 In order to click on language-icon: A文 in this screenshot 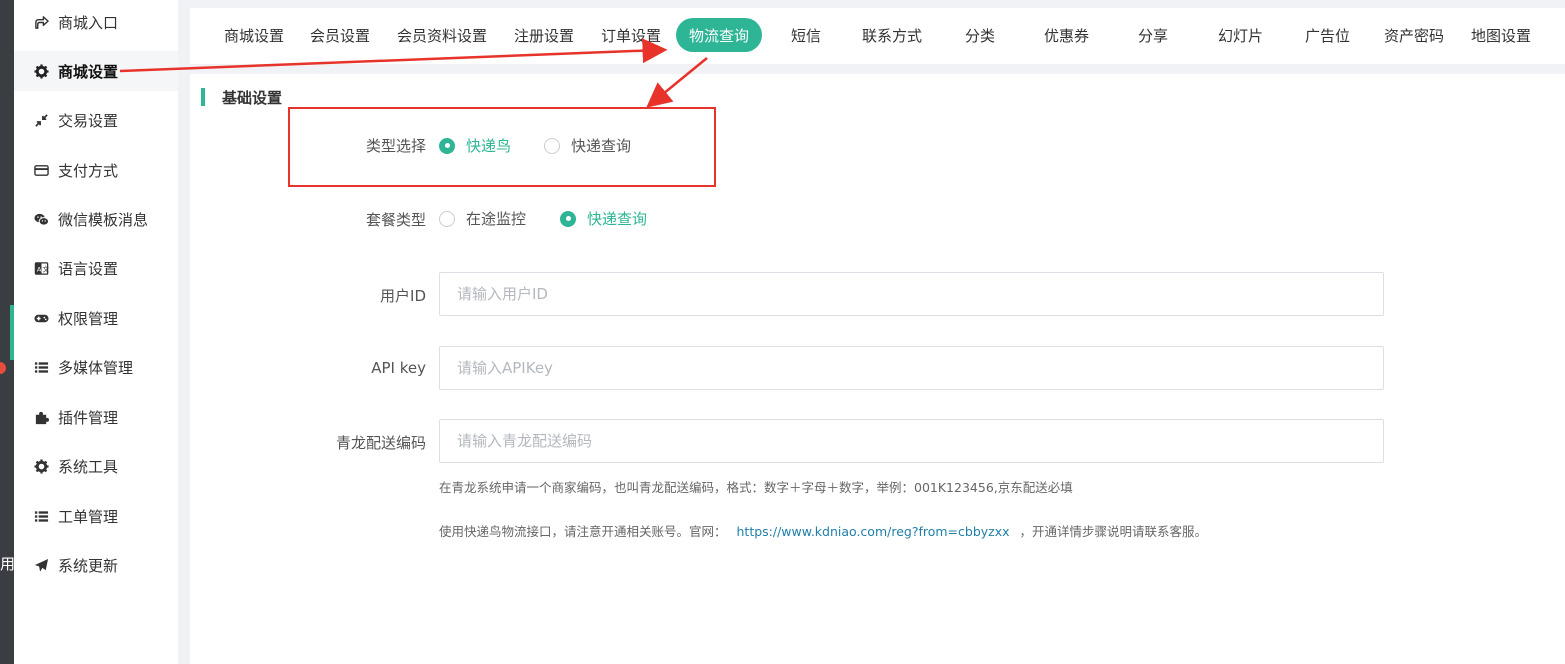, I will do `click(41, 268)`.